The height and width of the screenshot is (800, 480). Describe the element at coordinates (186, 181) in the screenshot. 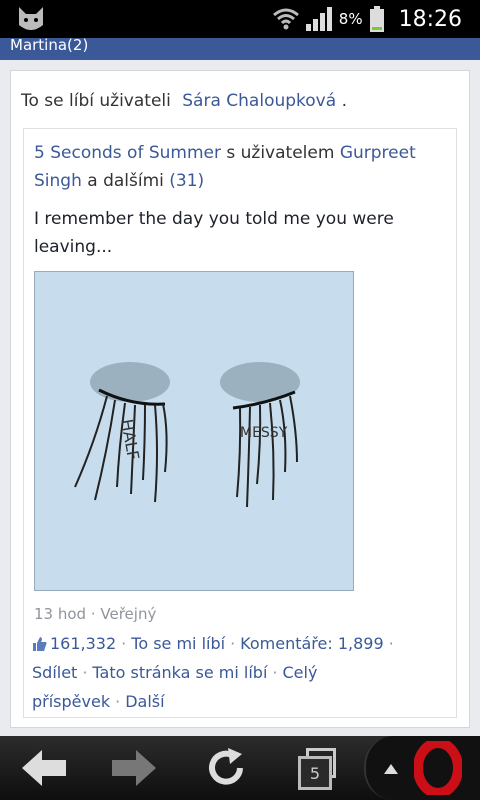

I see `others-count-link: (31)` at that location.